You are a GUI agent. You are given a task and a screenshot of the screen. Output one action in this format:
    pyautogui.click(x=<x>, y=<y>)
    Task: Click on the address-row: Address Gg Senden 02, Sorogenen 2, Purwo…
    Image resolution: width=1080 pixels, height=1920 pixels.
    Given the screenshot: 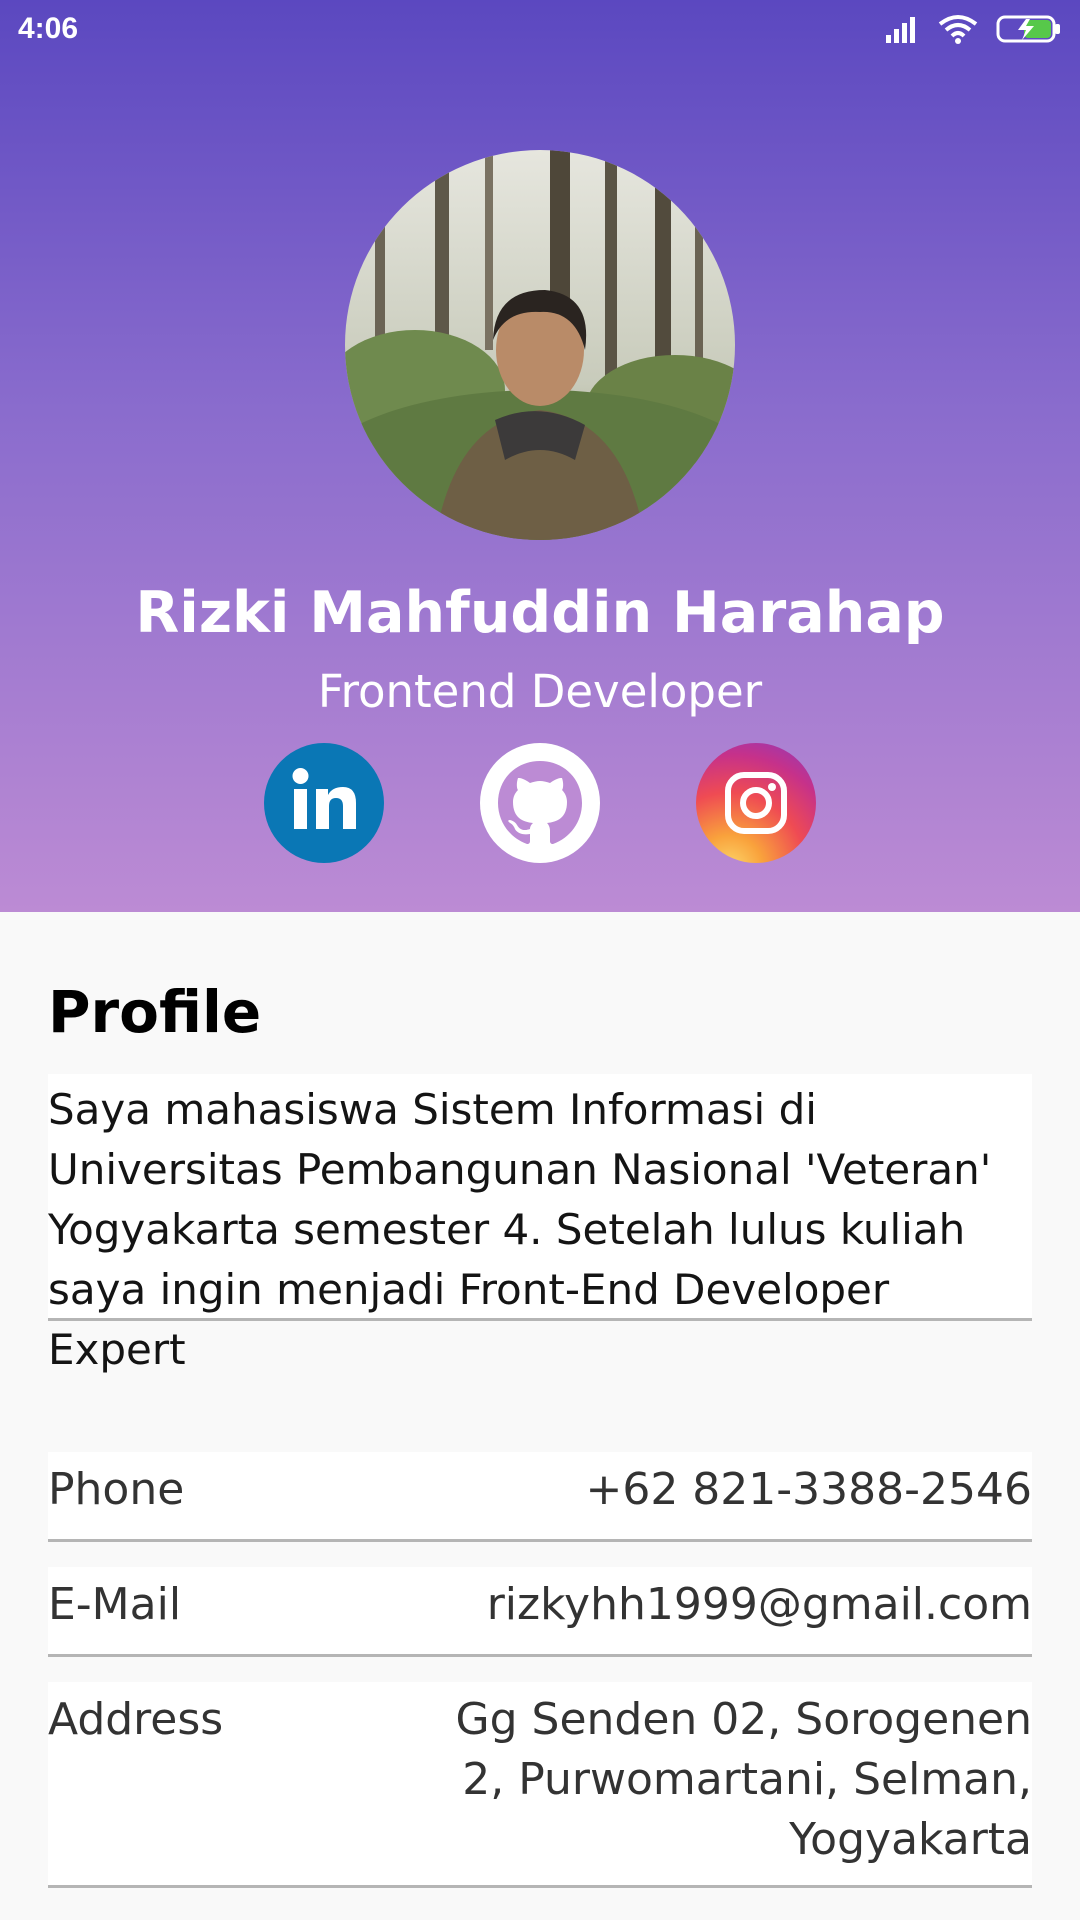 What is the action you would take?
    pyautogui.click(x=540, y=1785)
    